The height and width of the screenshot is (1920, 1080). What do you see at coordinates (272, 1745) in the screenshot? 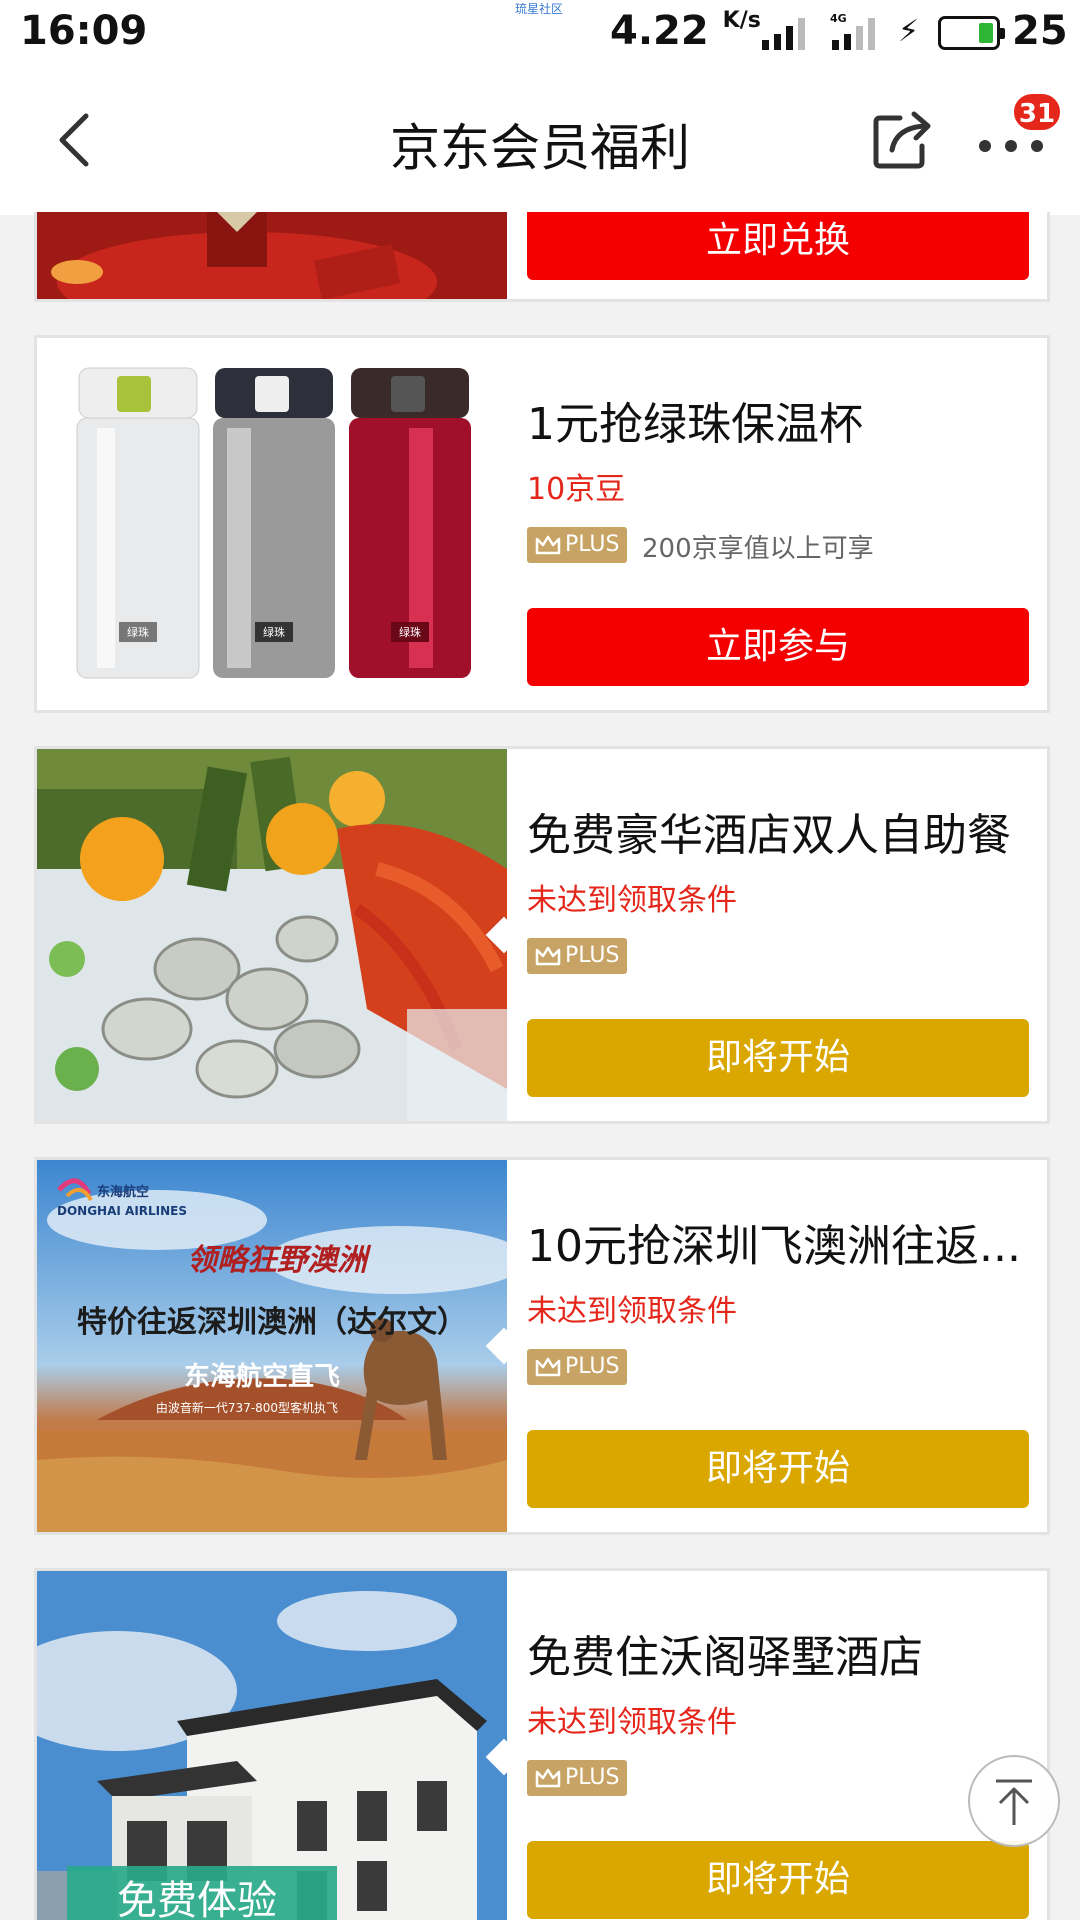
I see `card-image: 免费体验` at bounding box center [272, 1745].